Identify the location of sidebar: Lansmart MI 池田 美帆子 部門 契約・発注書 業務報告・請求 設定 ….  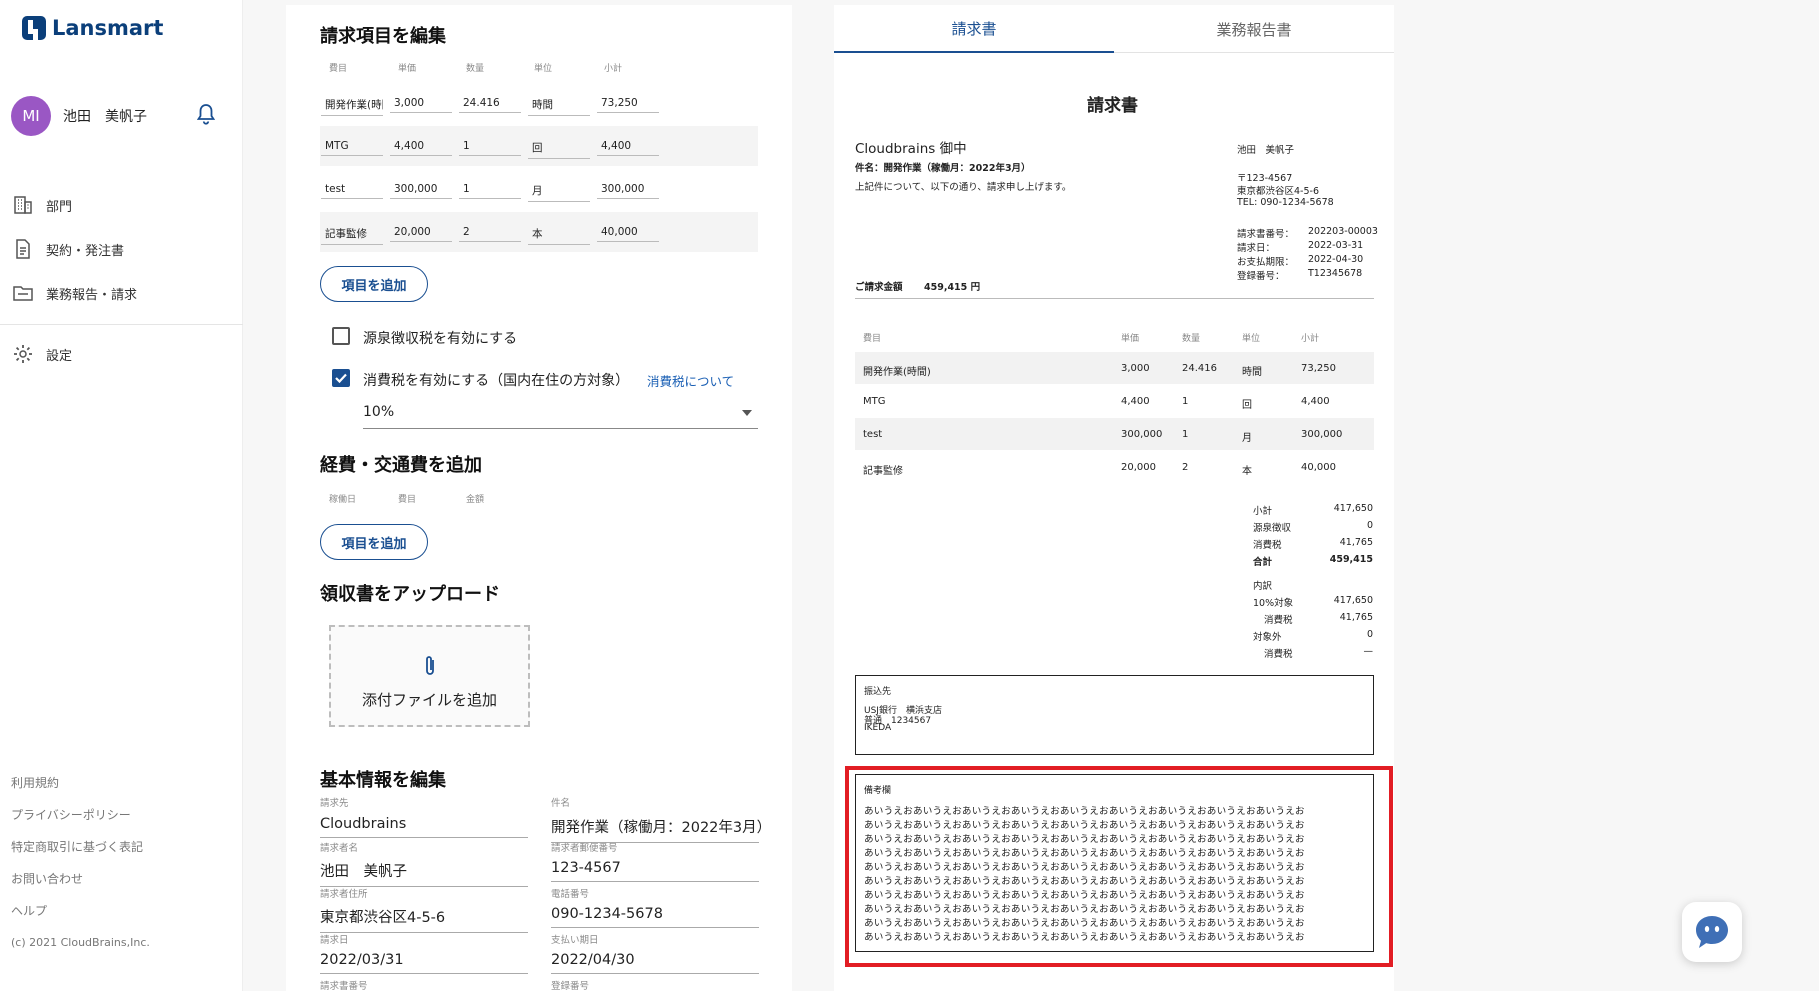
(121, 495).